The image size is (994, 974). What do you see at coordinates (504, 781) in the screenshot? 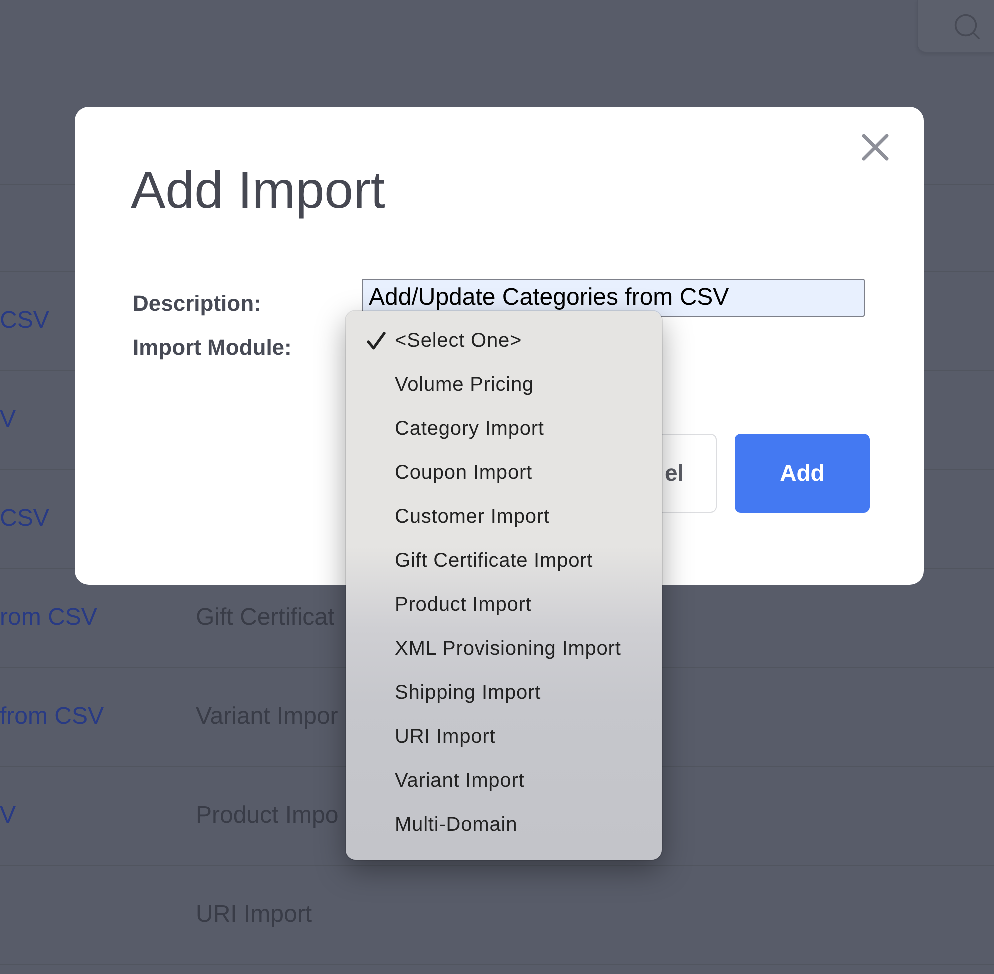
I see `dropdown-option: Variant Import` at bounding box center [504, 781].